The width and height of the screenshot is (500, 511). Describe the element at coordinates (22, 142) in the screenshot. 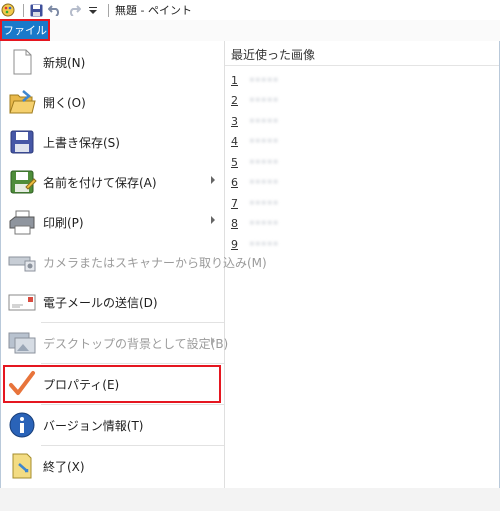

I see `save-disk-icon` at that location.